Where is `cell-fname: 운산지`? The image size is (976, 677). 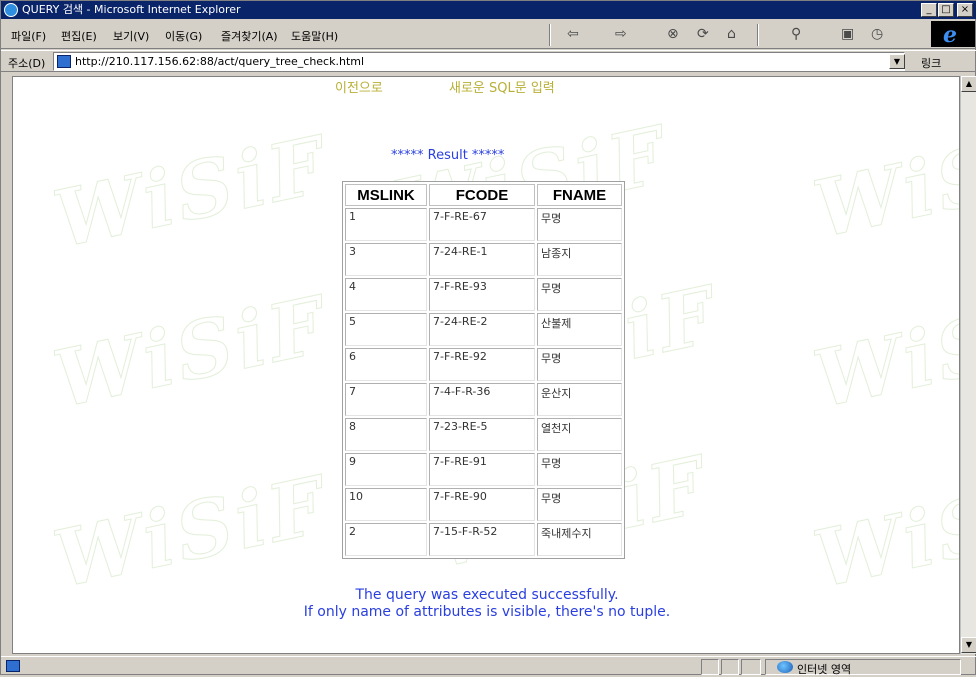
cell-fname: 운산지 is located at coordinates (579, 399).